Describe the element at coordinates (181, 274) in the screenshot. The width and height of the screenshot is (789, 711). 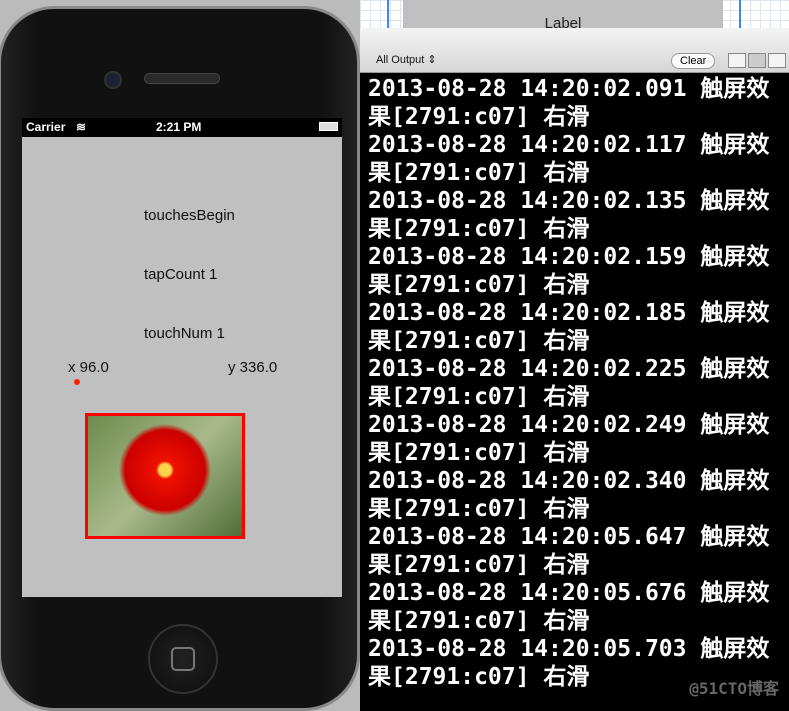
I see `tap-count-label: tapCount 1` at that location.